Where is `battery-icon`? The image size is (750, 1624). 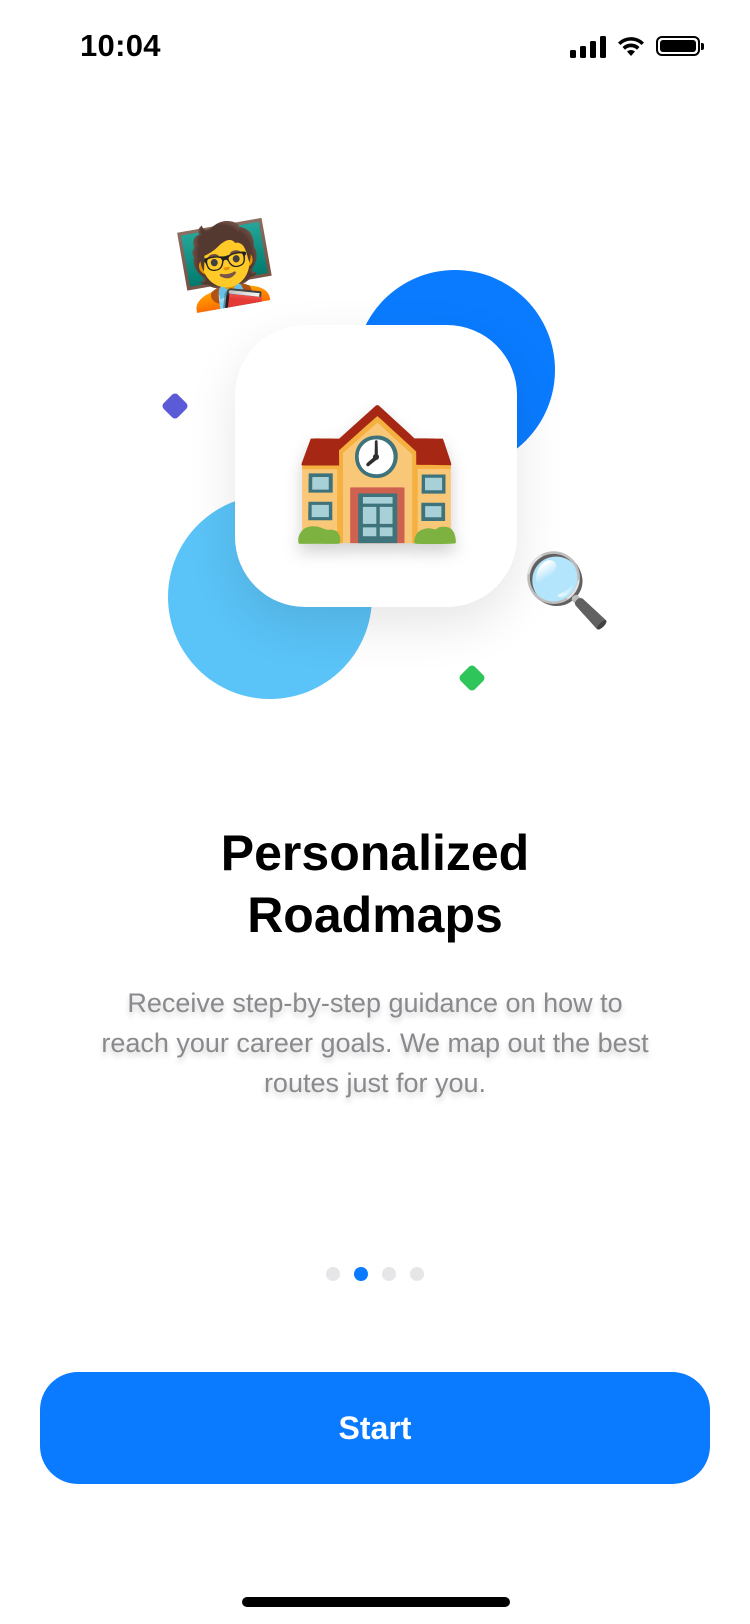
battery-icon is located at coordinates (680, 46).